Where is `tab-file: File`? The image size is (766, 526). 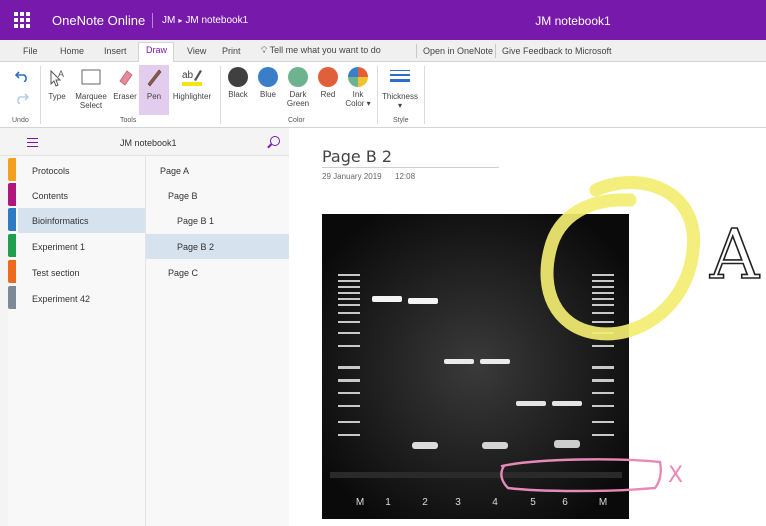
tab-file: File is located at coordinates (30, 51).